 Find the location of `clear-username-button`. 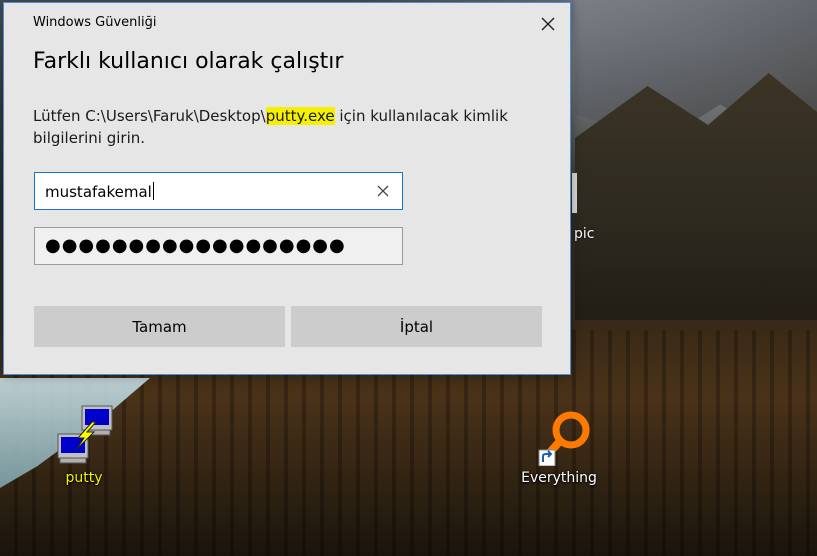

clear-username-button is located at coordinates (383, 191).